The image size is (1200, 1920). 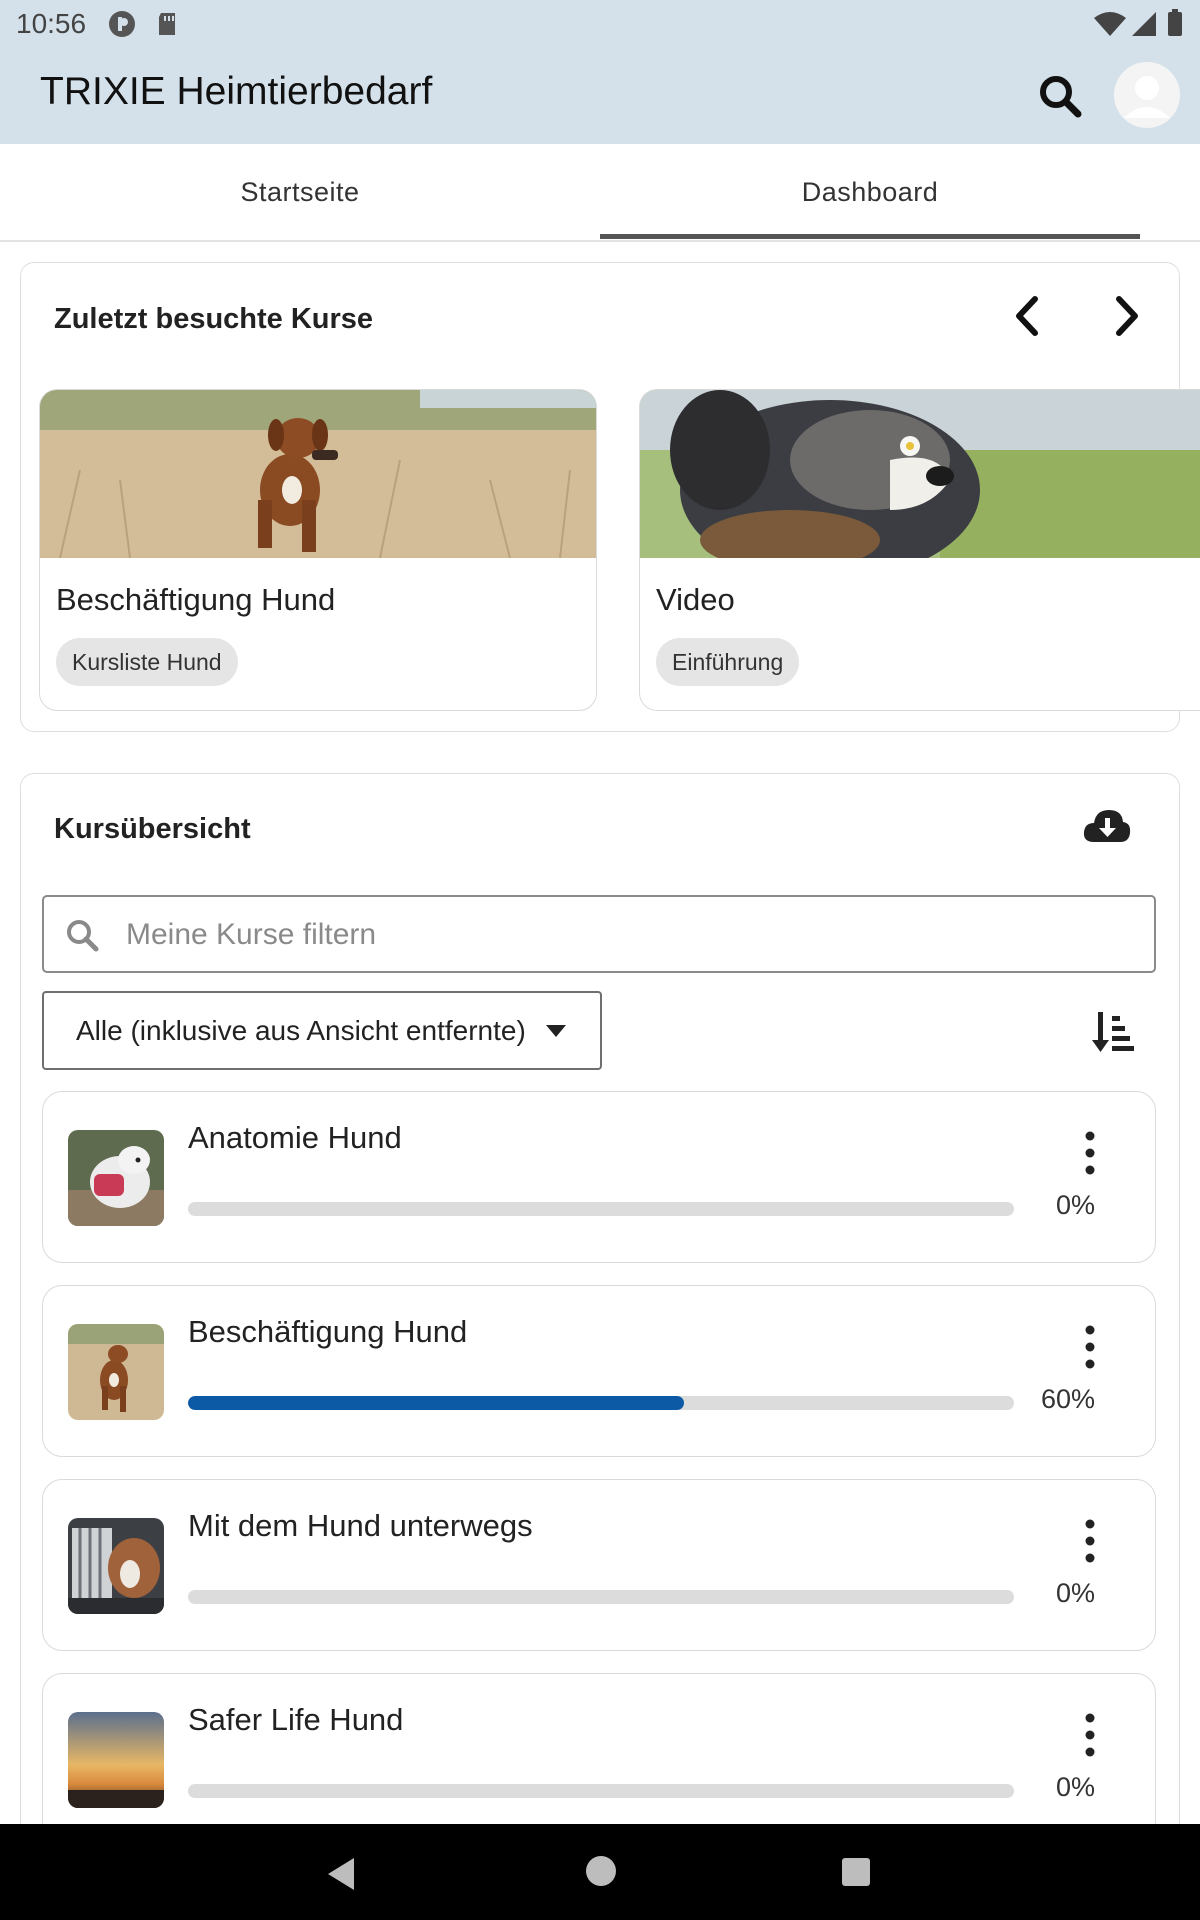 What do you see at coordinates (1147, 95) in the screenshot?
I see `avatar` at bounding box center [1147, 95].